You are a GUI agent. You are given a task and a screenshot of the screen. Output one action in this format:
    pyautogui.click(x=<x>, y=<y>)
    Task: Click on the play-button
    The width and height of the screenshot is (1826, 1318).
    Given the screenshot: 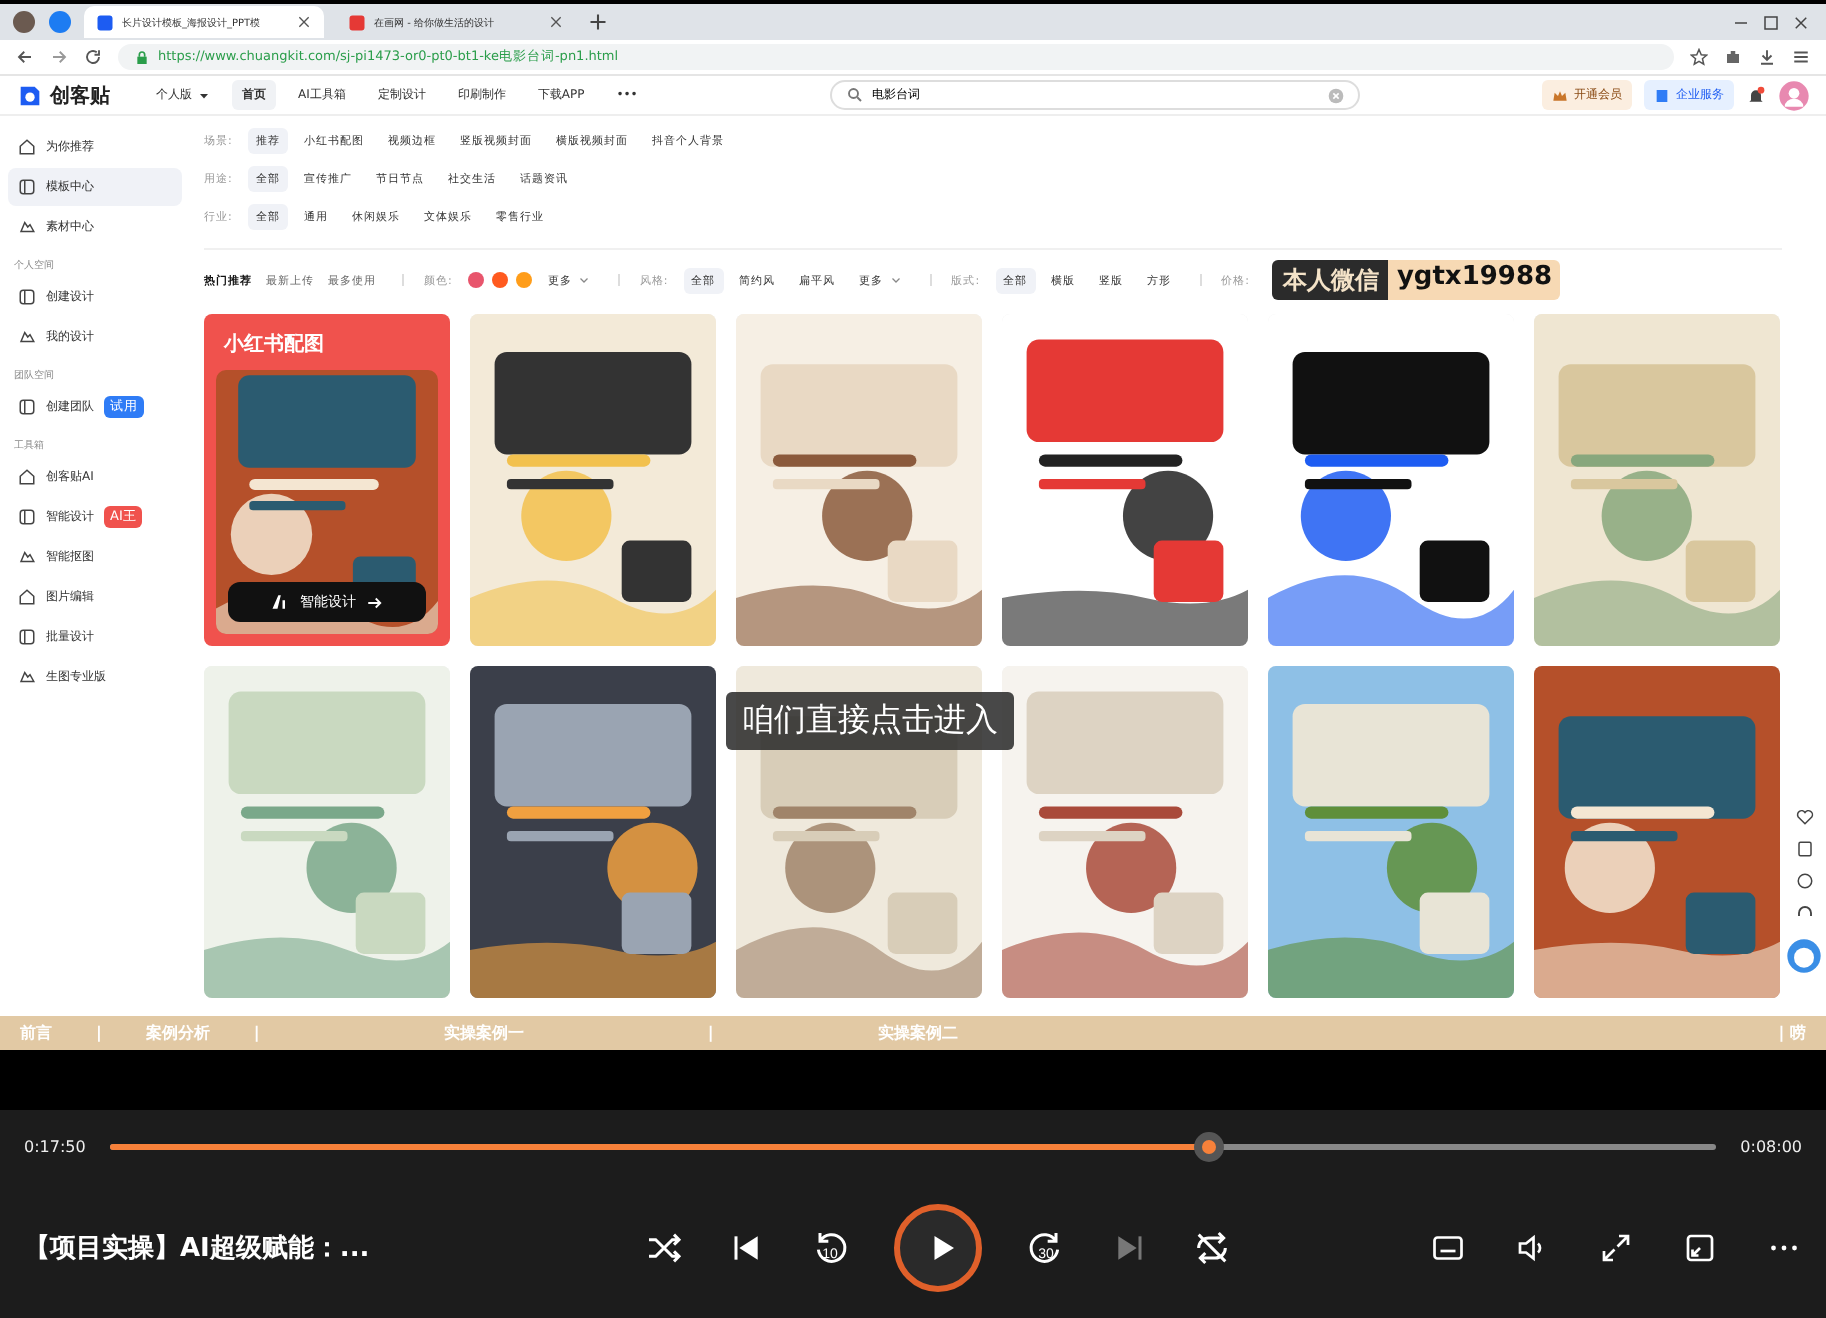 What is the action you would take?
    pyautogui.click(x=938, y=1248)
    